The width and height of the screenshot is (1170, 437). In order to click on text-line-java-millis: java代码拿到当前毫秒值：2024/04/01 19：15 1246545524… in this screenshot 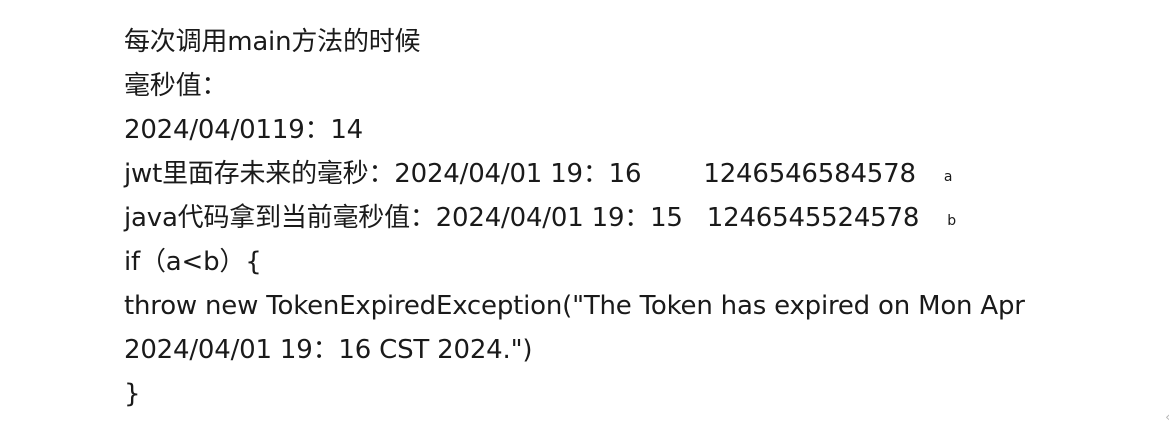, I will do `click(624, 218)`.